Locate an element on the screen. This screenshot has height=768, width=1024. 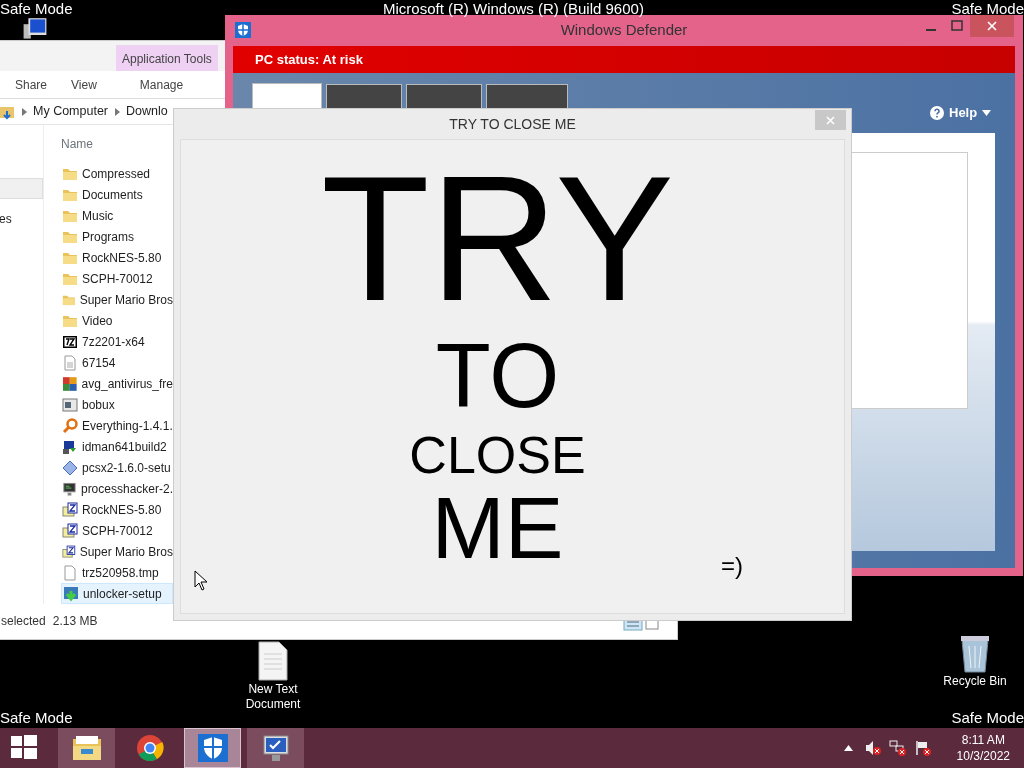
headline-text: TO is located at coordinates (497, 376).